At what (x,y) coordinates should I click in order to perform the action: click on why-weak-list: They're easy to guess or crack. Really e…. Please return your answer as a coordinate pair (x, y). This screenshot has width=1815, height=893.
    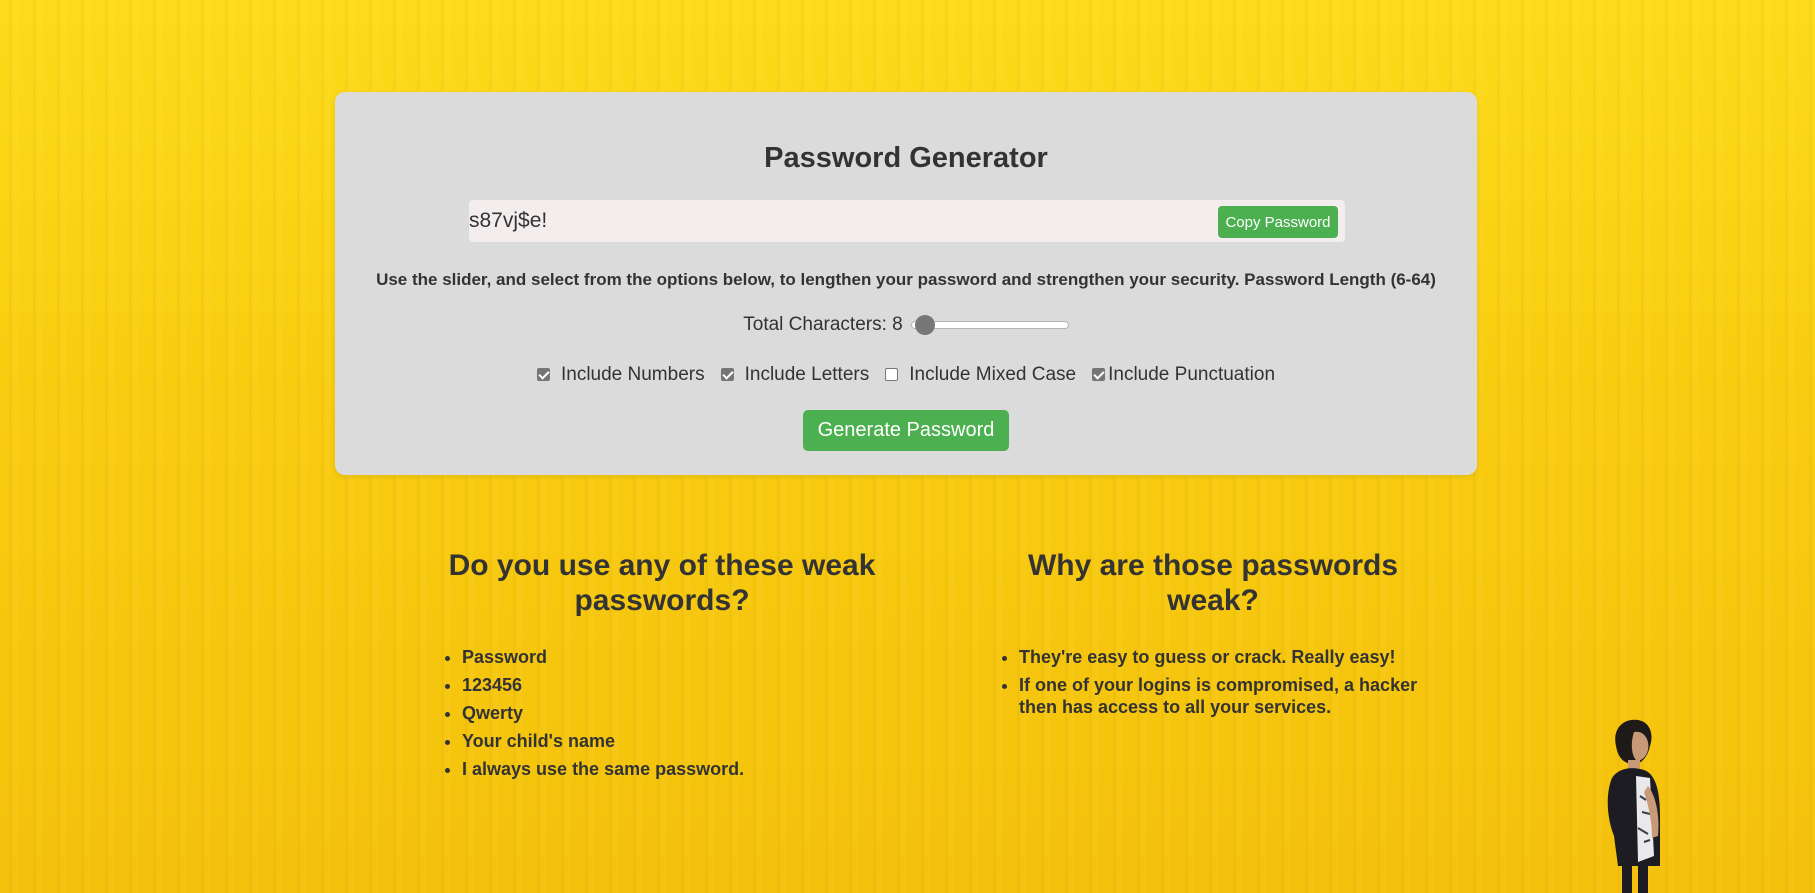
    Looking at the image, I should click on (1213, 682).